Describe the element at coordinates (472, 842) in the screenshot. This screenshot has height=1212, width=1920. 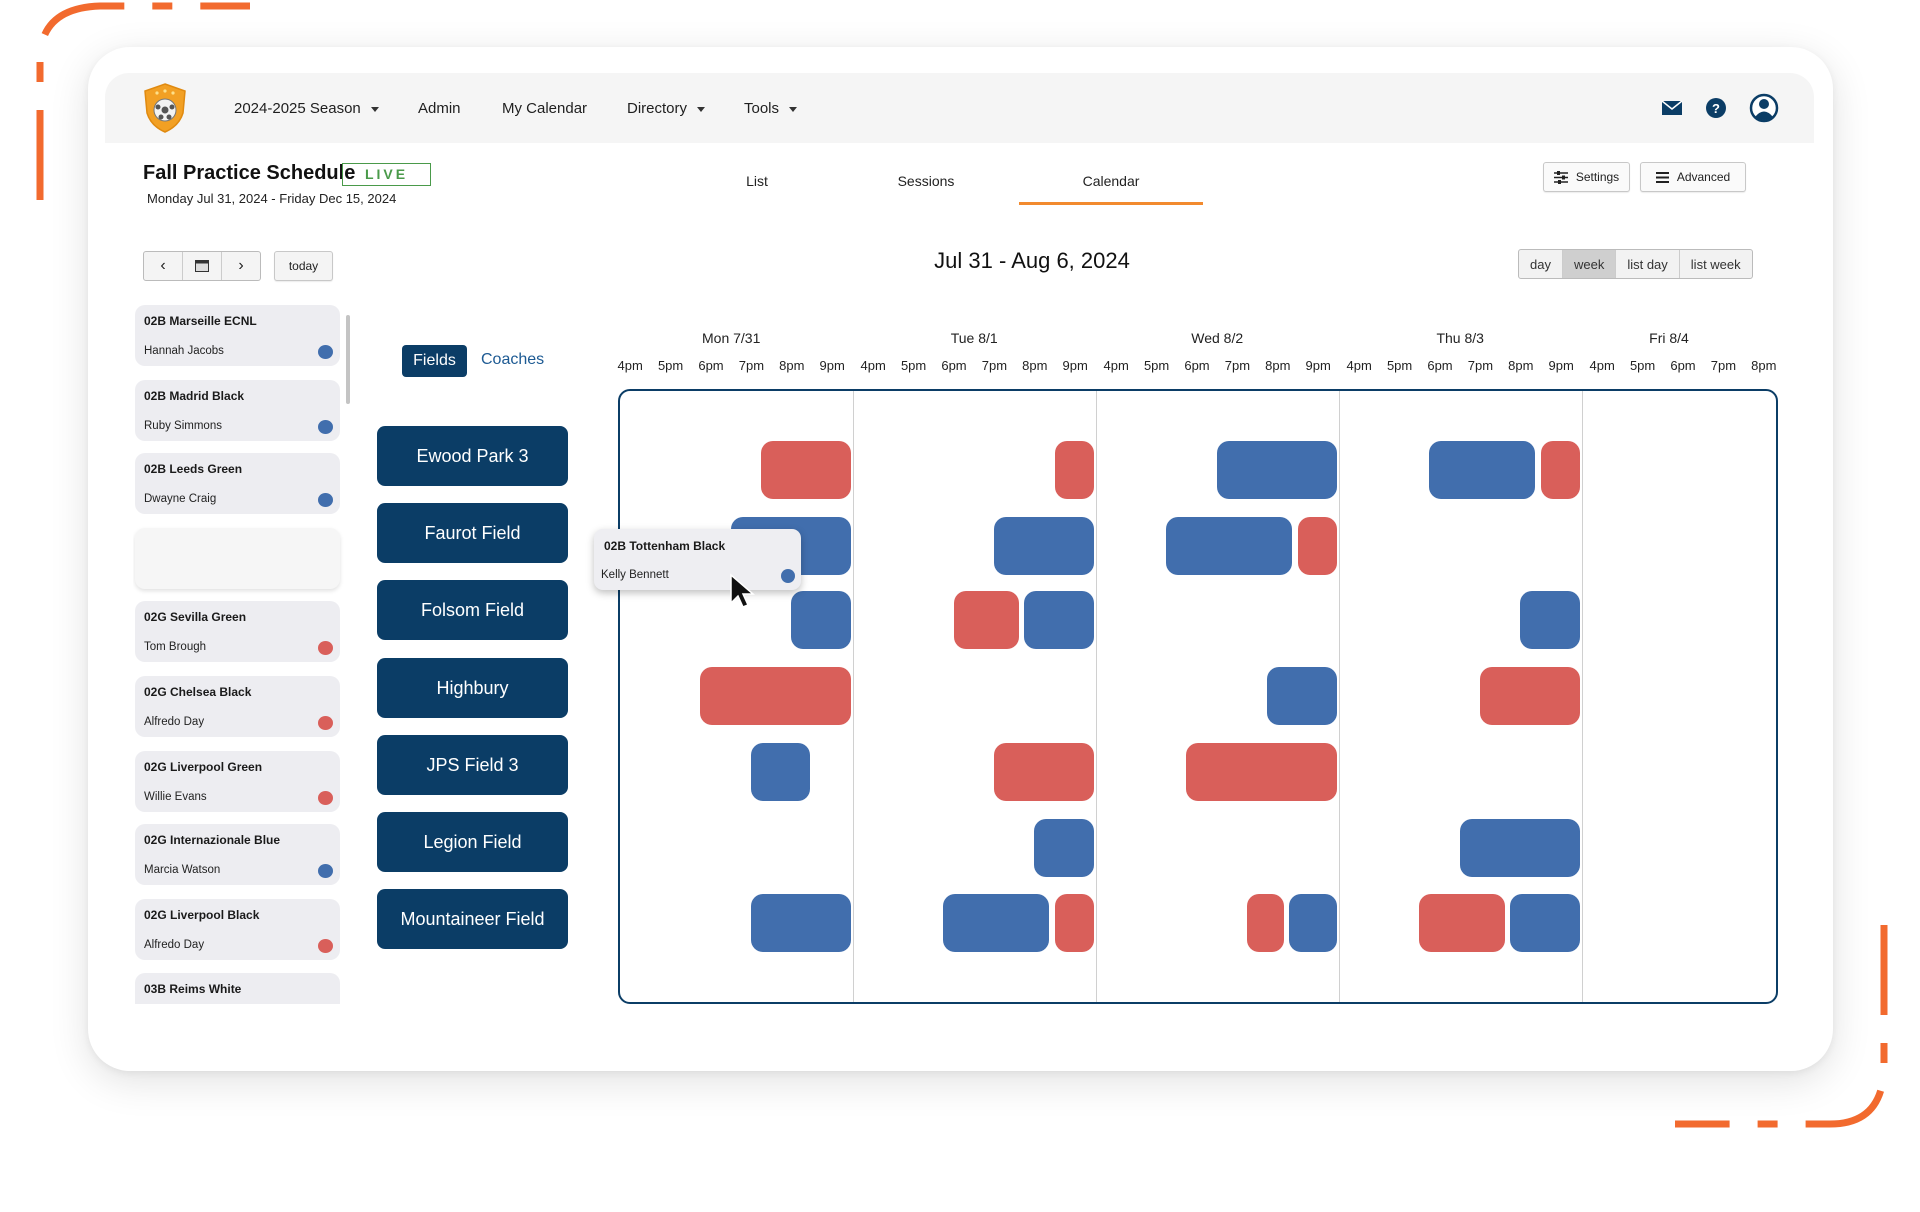
I see `field-button: Legion Field` at that location.